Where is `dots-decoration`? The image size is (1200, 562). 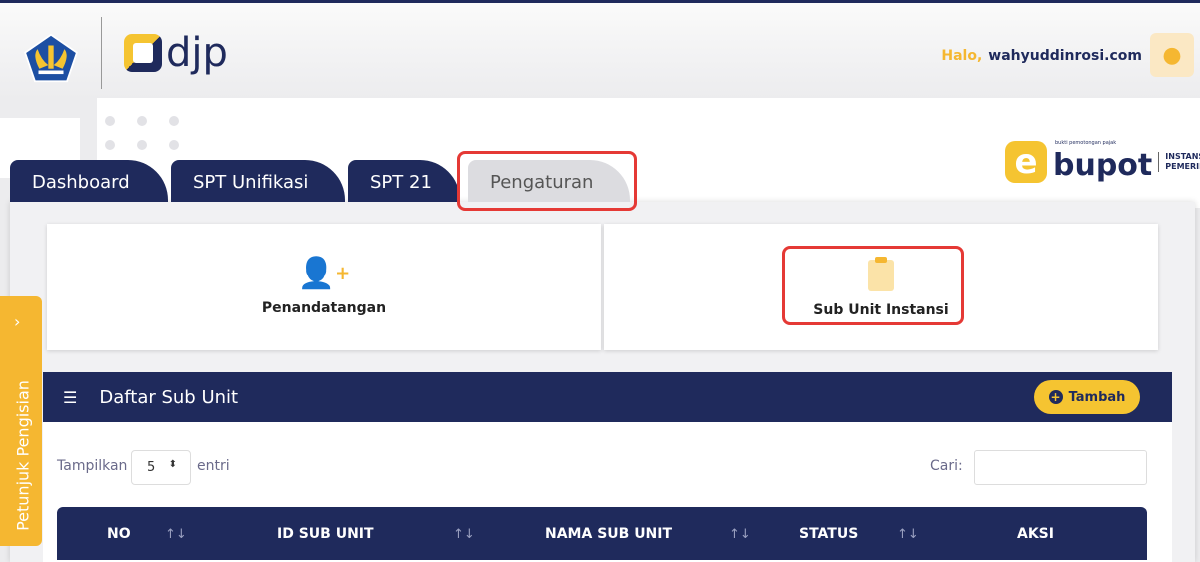
dots-decoration is located at coordinates (142, 133).